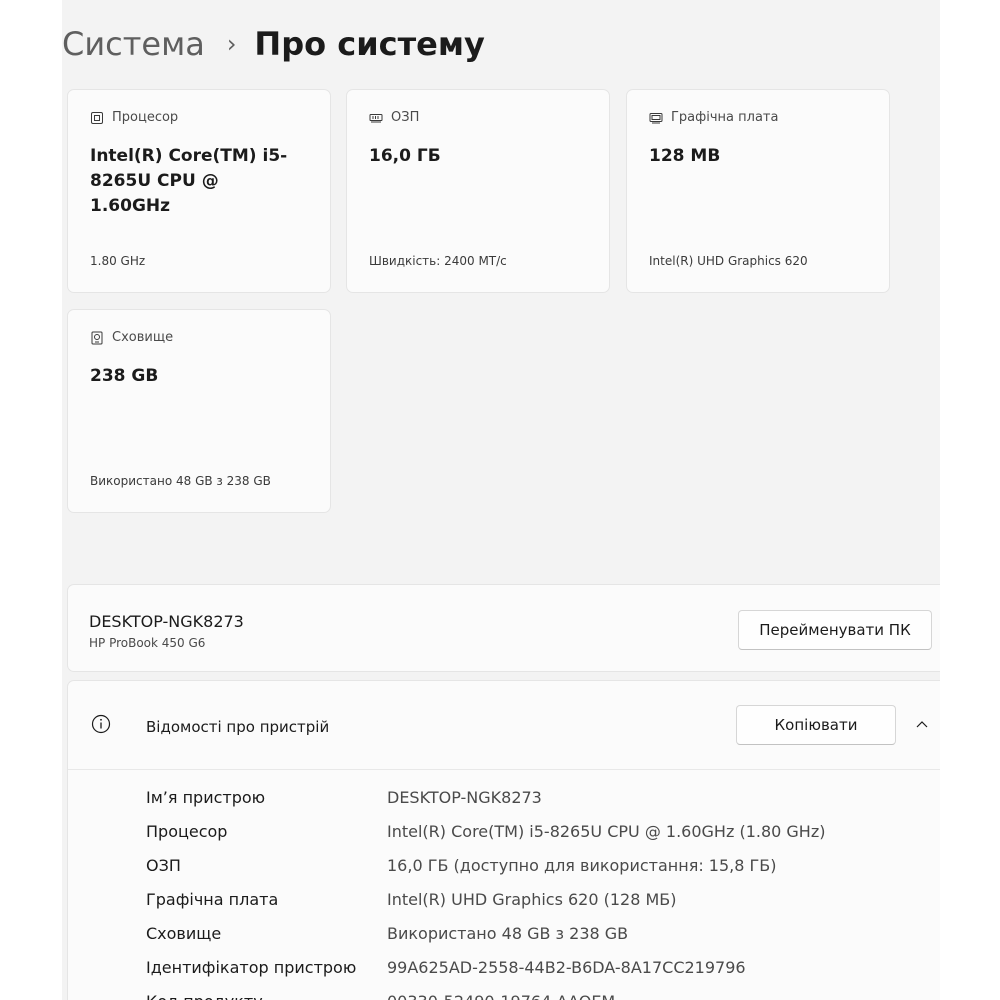 This screenshot has width=1000, height=1000. I want to click on spec-row: Ім’я пристрою DESKTOP-NGK8273, so click(344, 797).